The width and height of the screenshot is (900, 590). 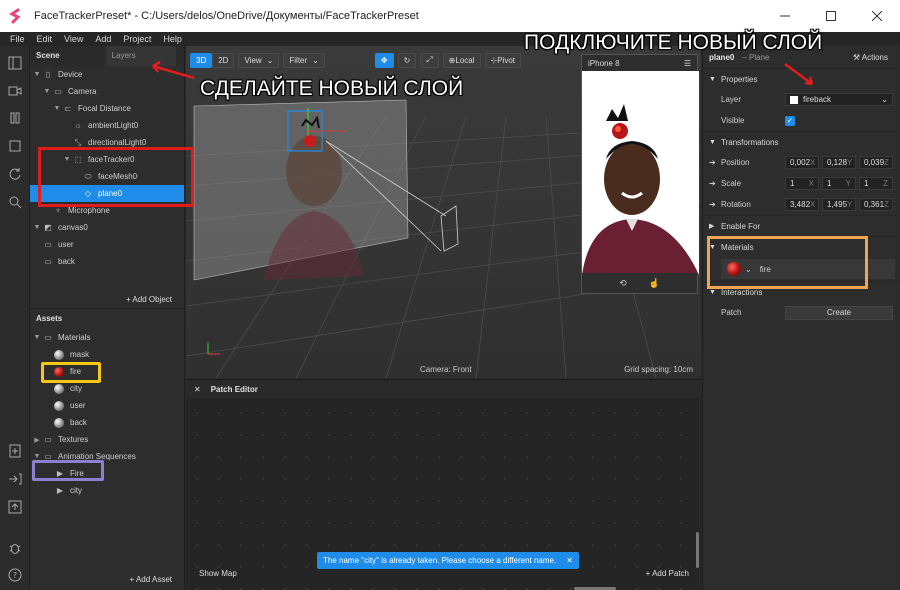 I want to click on maximize-button, so click(x=831, y=16).